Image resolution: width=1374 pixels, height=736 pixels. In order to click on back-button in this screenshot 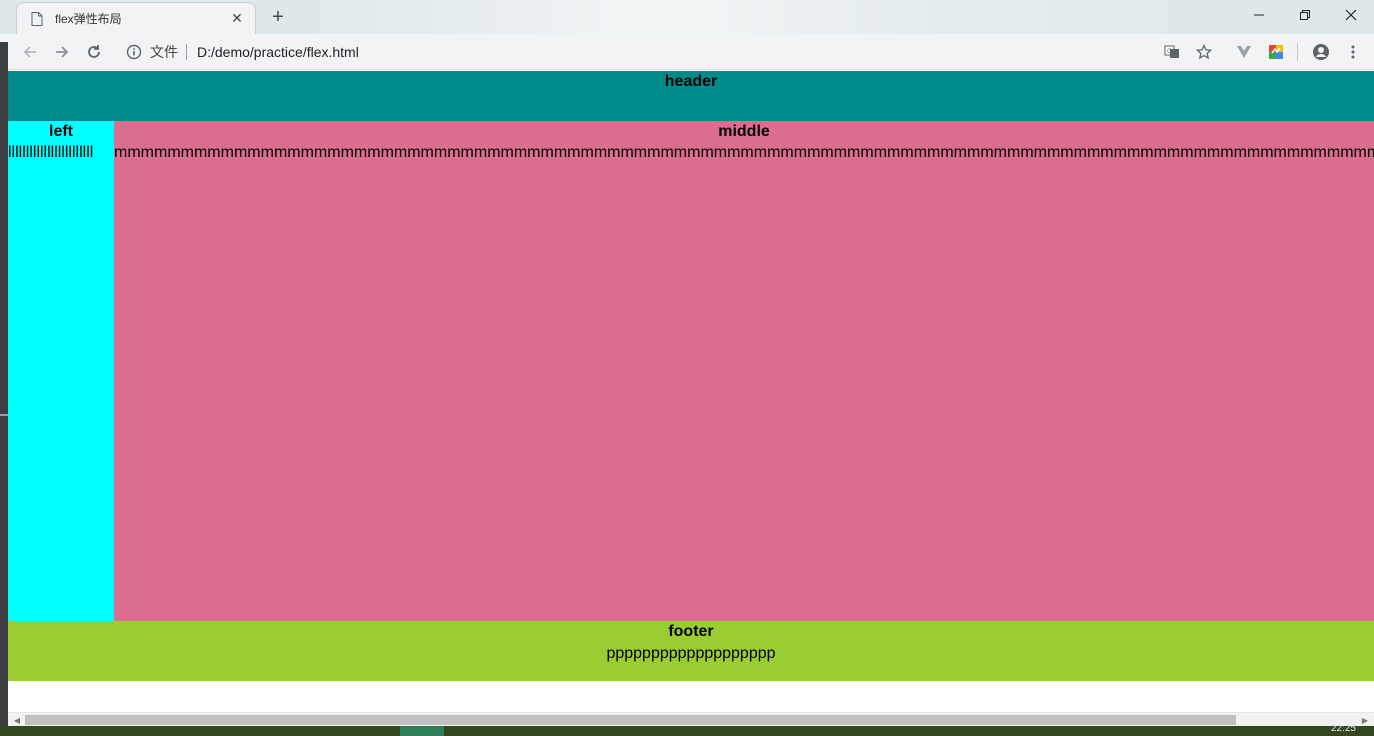, I will do `click(30, 52)`.